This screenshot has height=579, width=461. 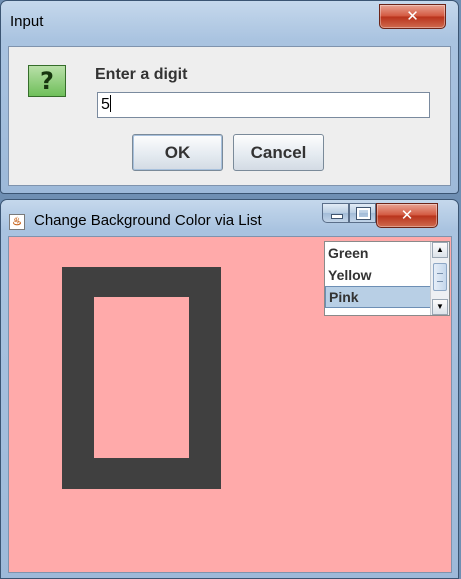 What do you see at coordinates (27, 21) in the screenshot?
I see `dialog-title: Input` at bounding box center [27, 21].